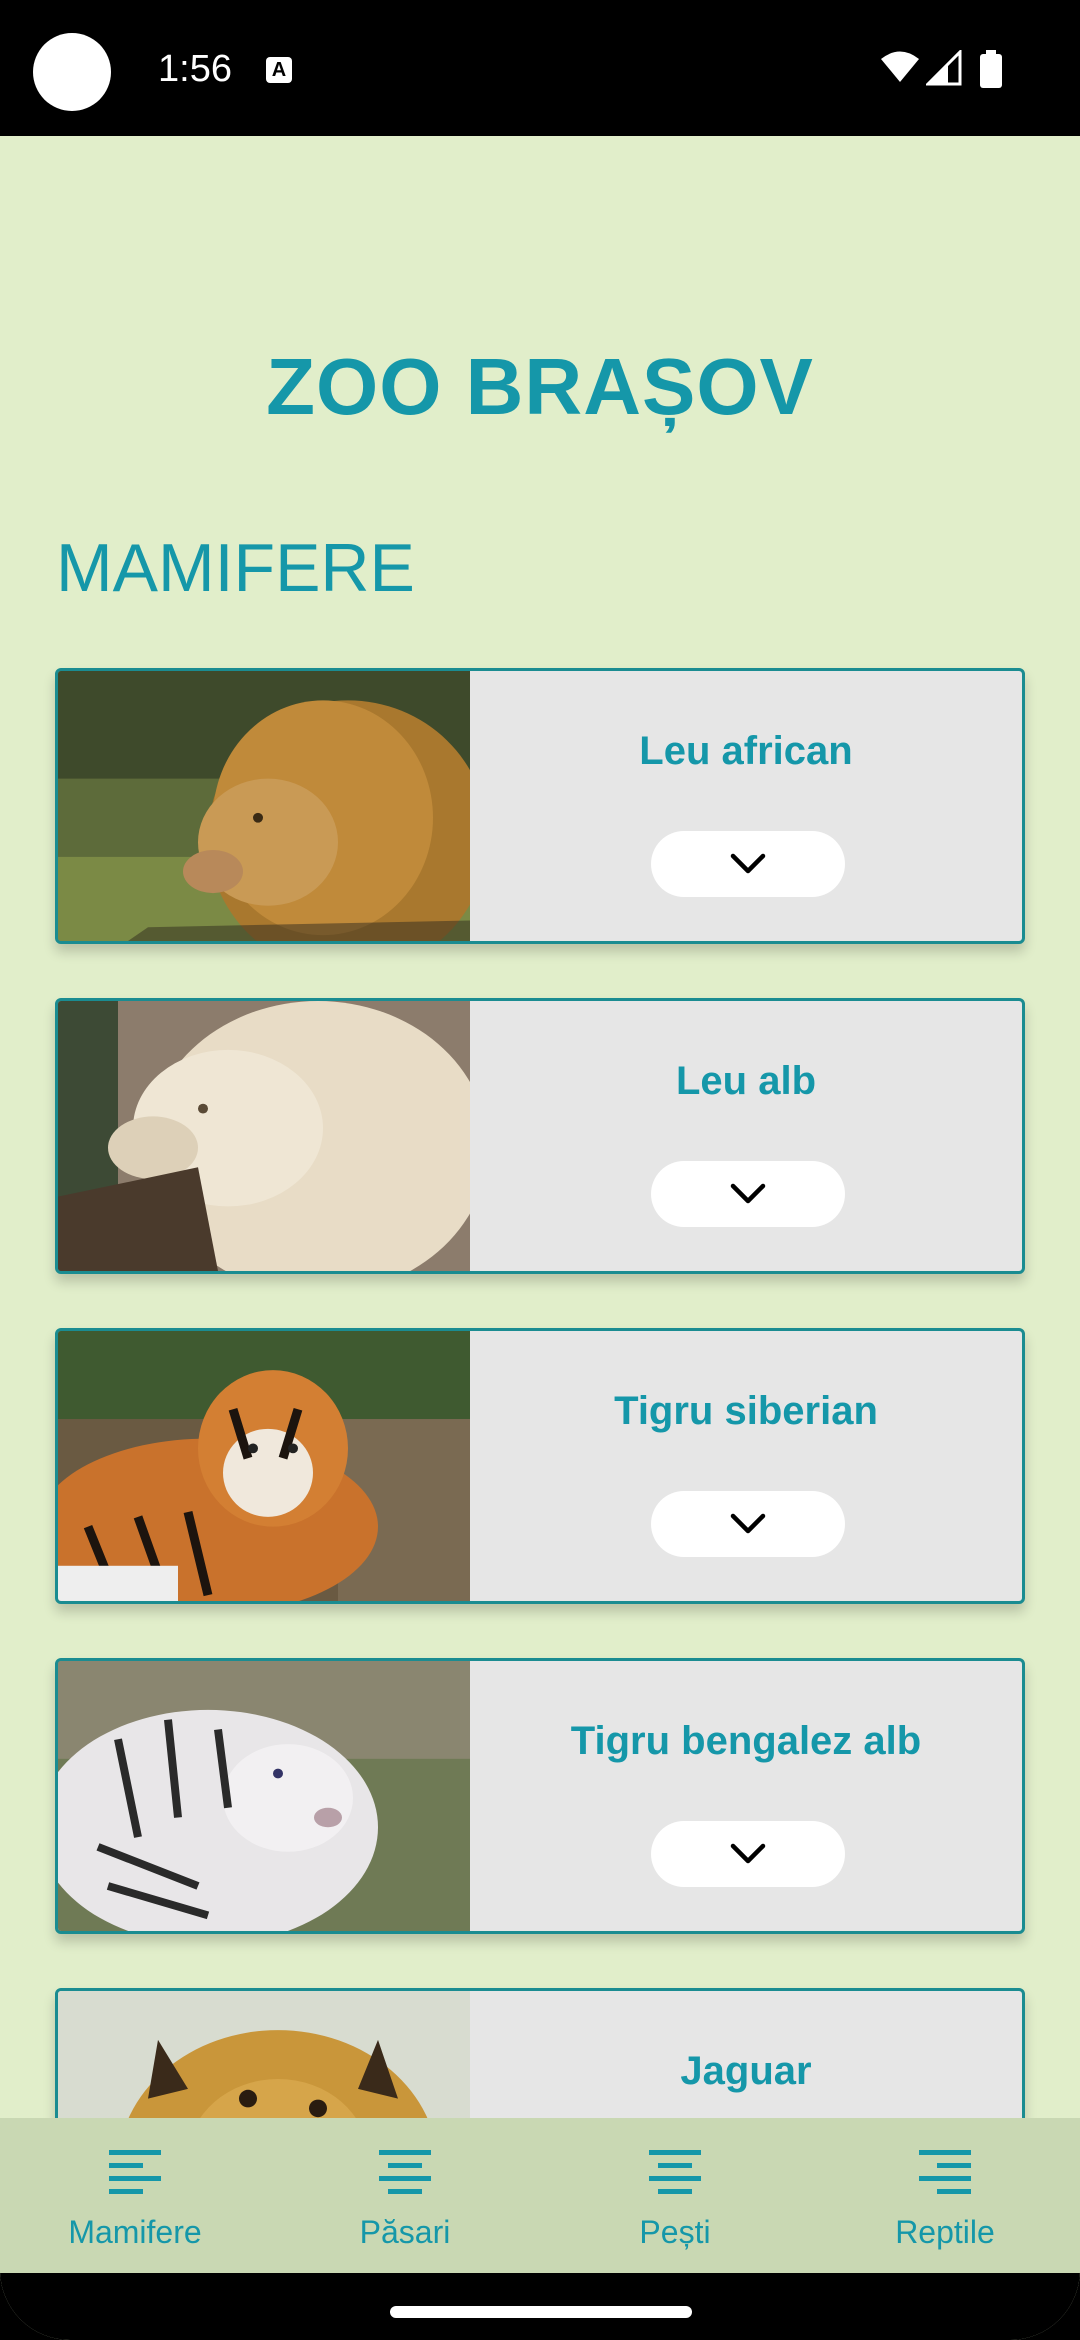 This screenshot has height=2340, width=1080. I want to click on align-right-icon, so click(945, 2172).